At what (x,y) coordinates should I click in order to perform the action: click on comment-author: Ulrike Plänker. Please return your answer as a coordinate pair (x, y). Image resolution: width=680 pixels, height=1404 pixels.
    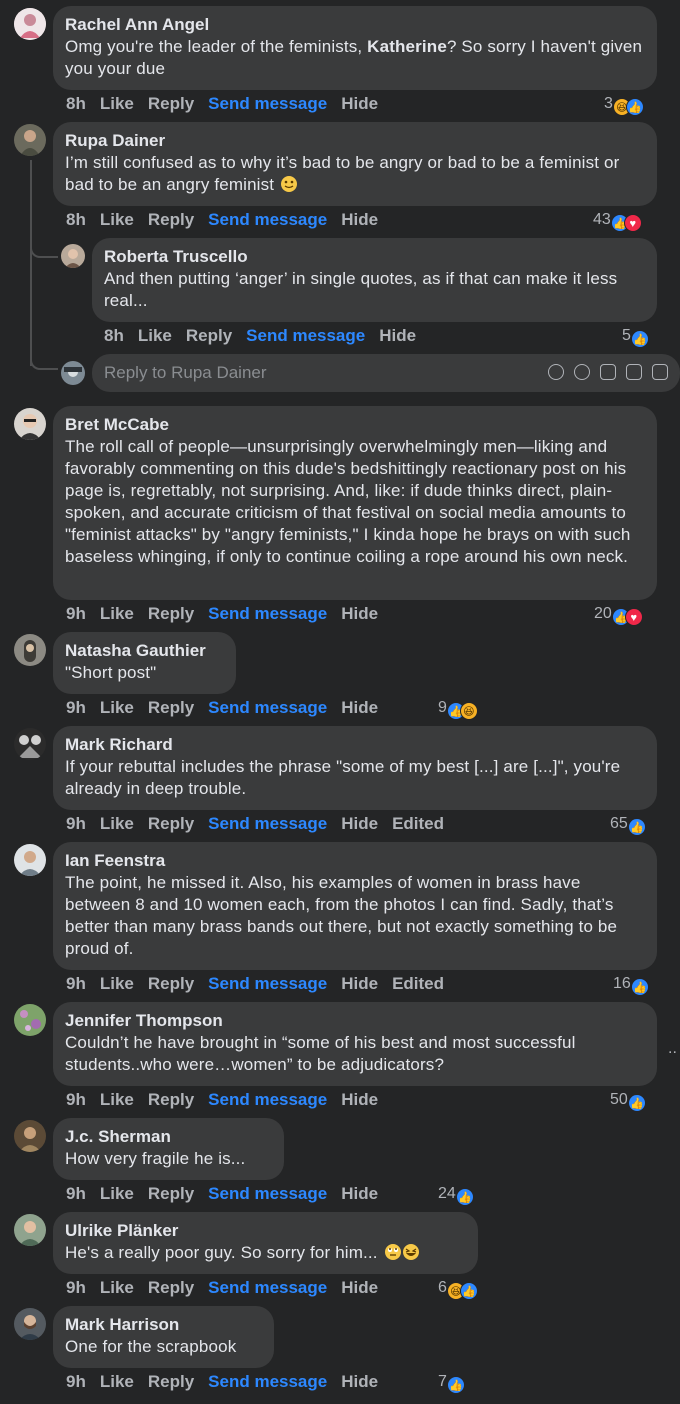
    Looking at the image, I should click on (265, 1231).